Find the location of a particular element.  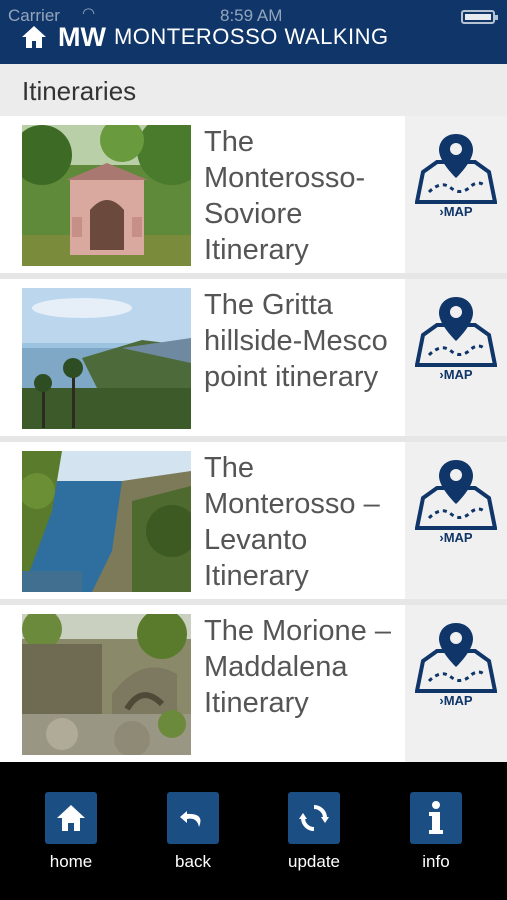

section-header: Itineraries is located at coordinates (253, 90).